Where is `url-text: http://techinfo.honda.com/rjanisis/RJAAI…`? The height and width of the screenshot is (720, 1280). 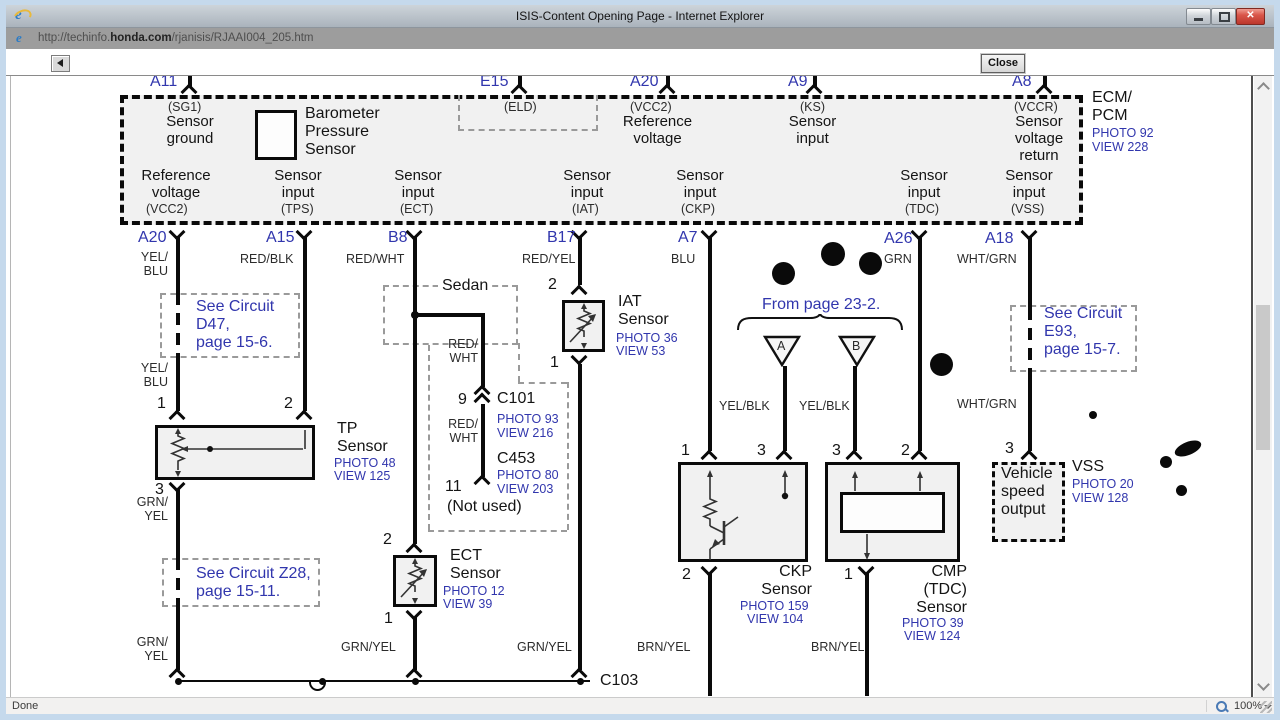
url-text: http://techinfo.honda.com/rjanisis/RJAAI… is located at coordinates (176, 38).